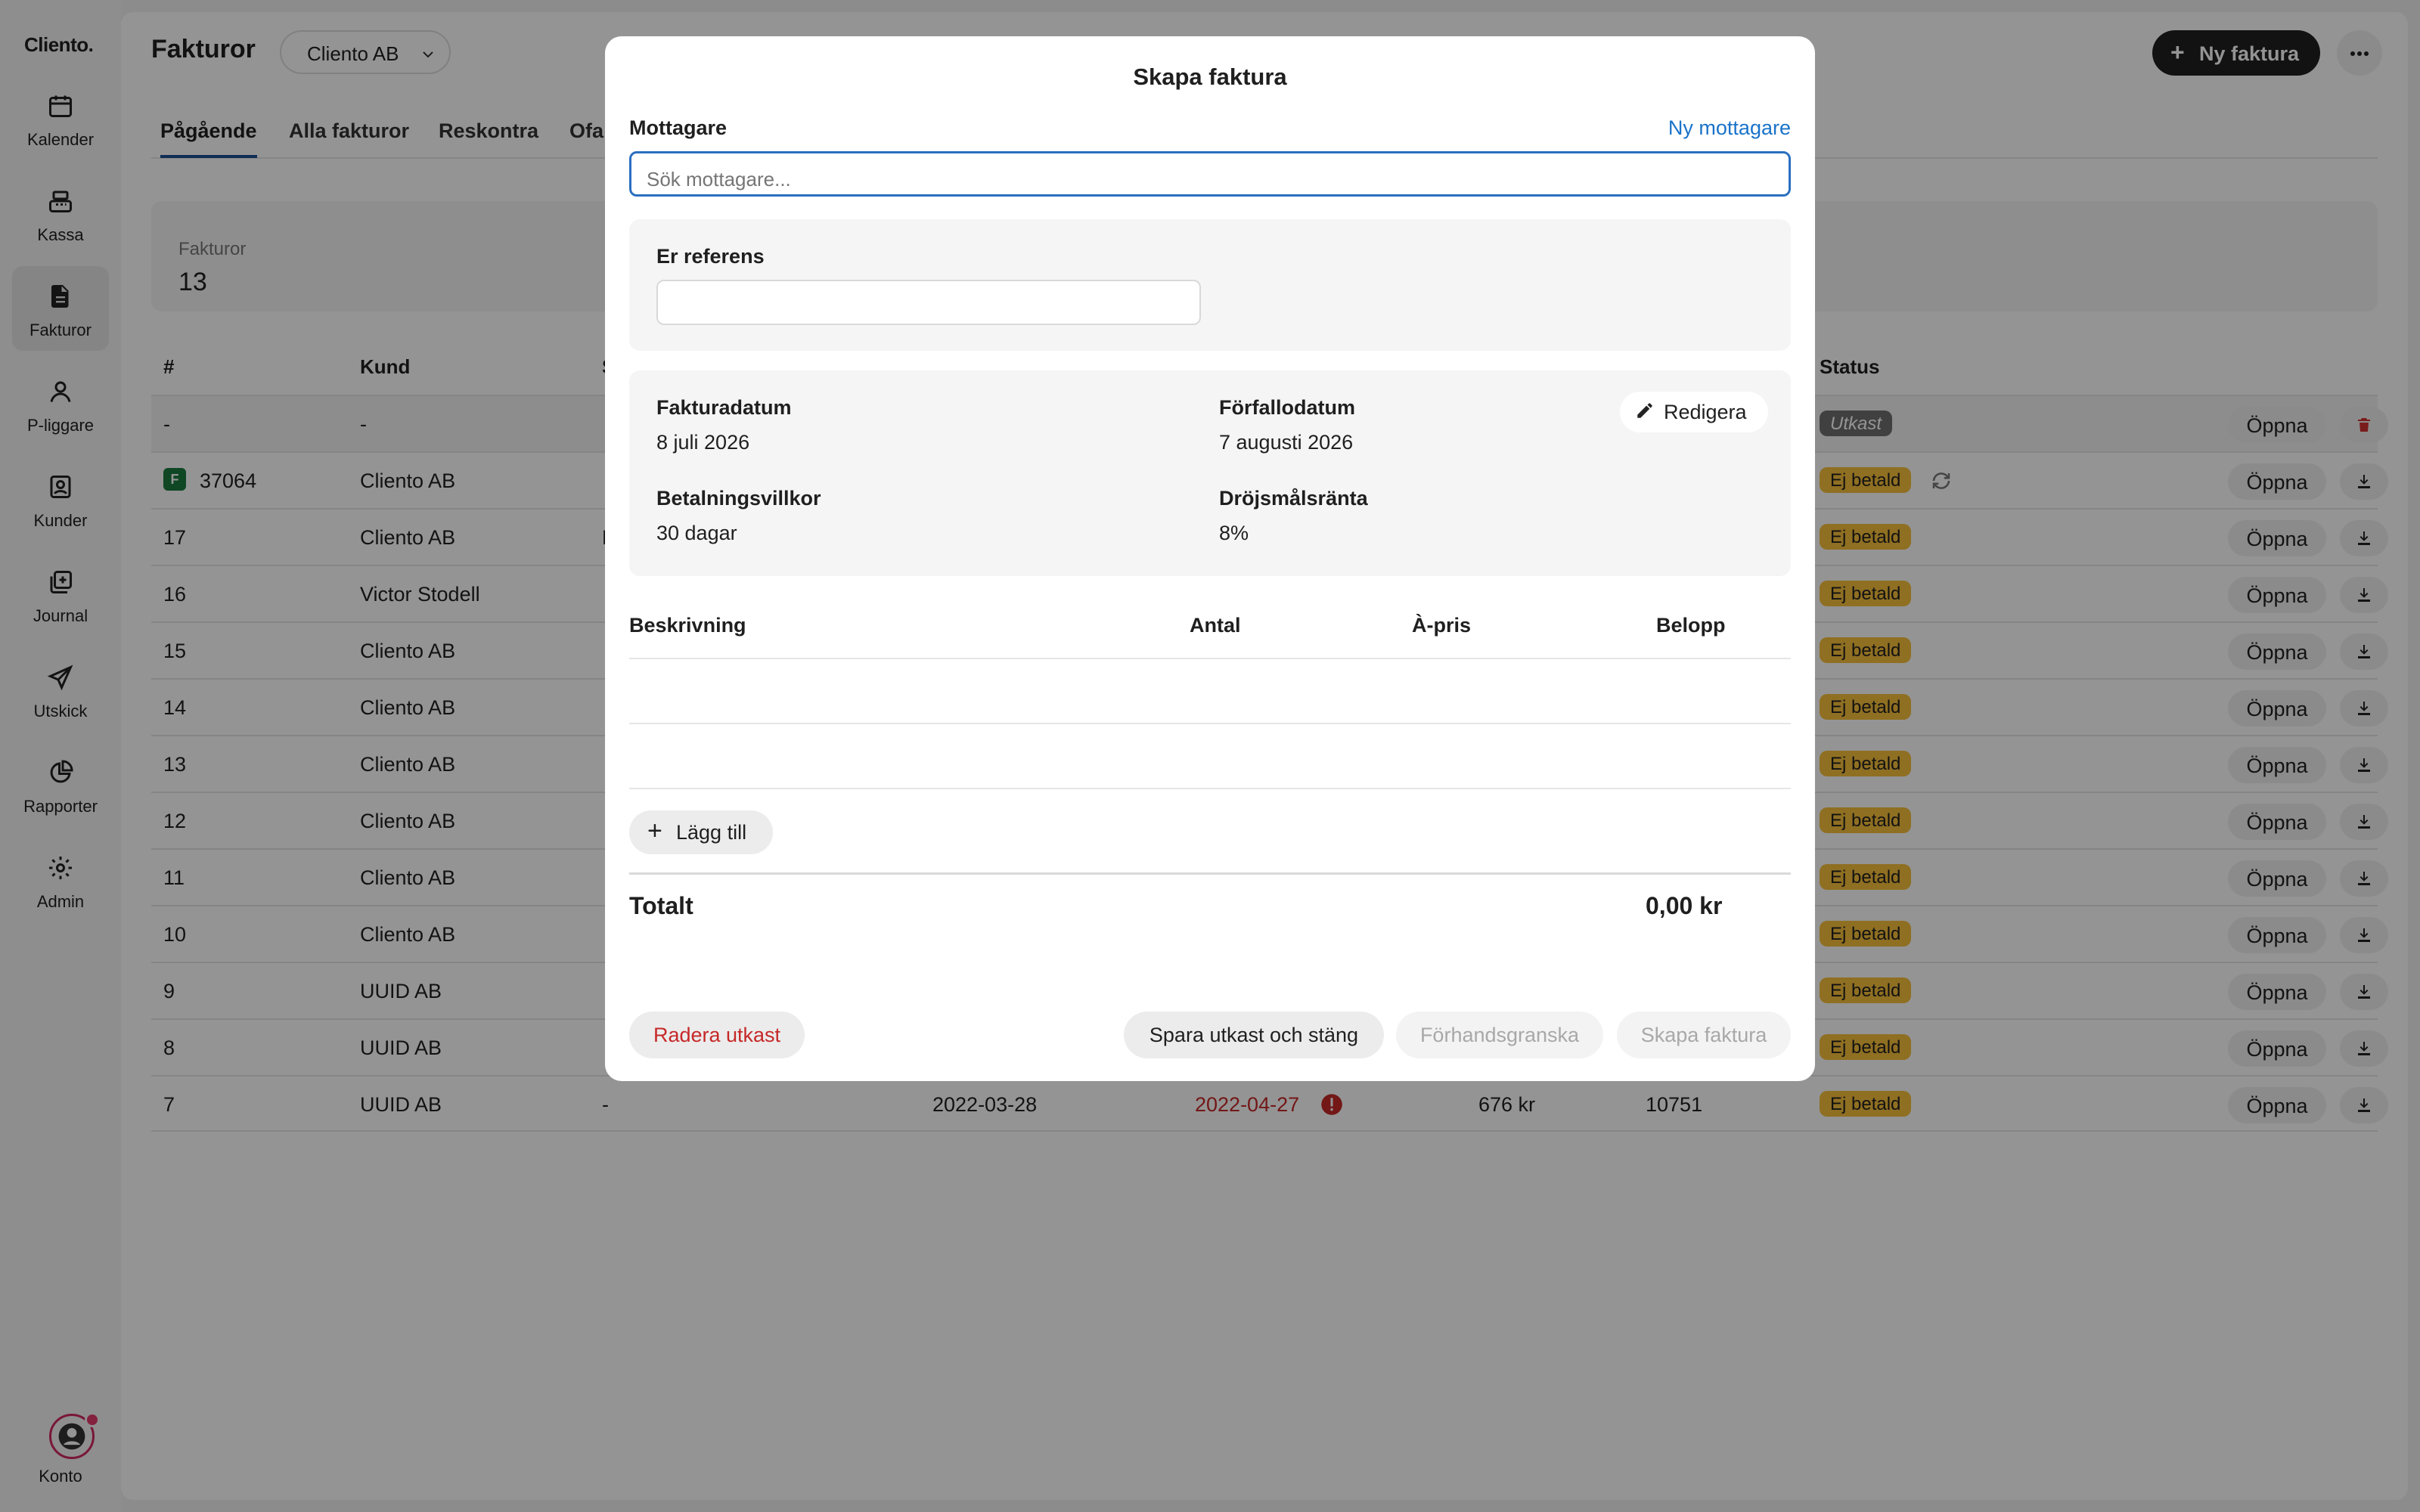 The width and height of the screenshot is (2420, 1512). Describe the element at coordinates (1234, 533) in the screenshot. I see `late-interest-value: 8%` at that location.